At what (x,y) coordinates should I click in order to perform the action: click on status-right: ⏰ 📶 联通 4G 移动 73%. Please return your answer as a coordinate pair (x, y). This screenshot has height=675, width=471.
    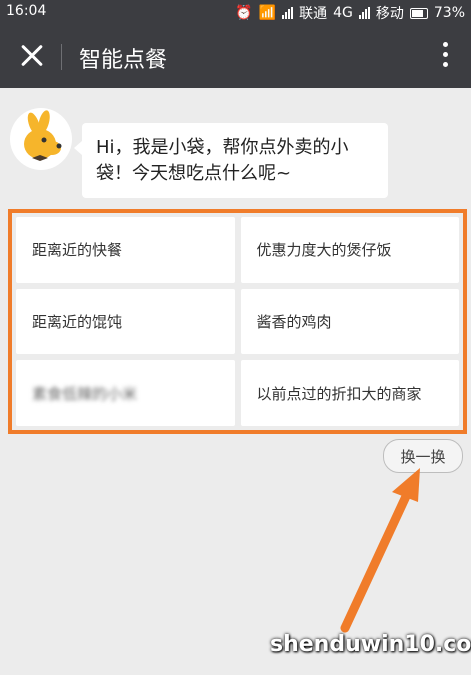
    Looking at the image, I should click on (350, 13).